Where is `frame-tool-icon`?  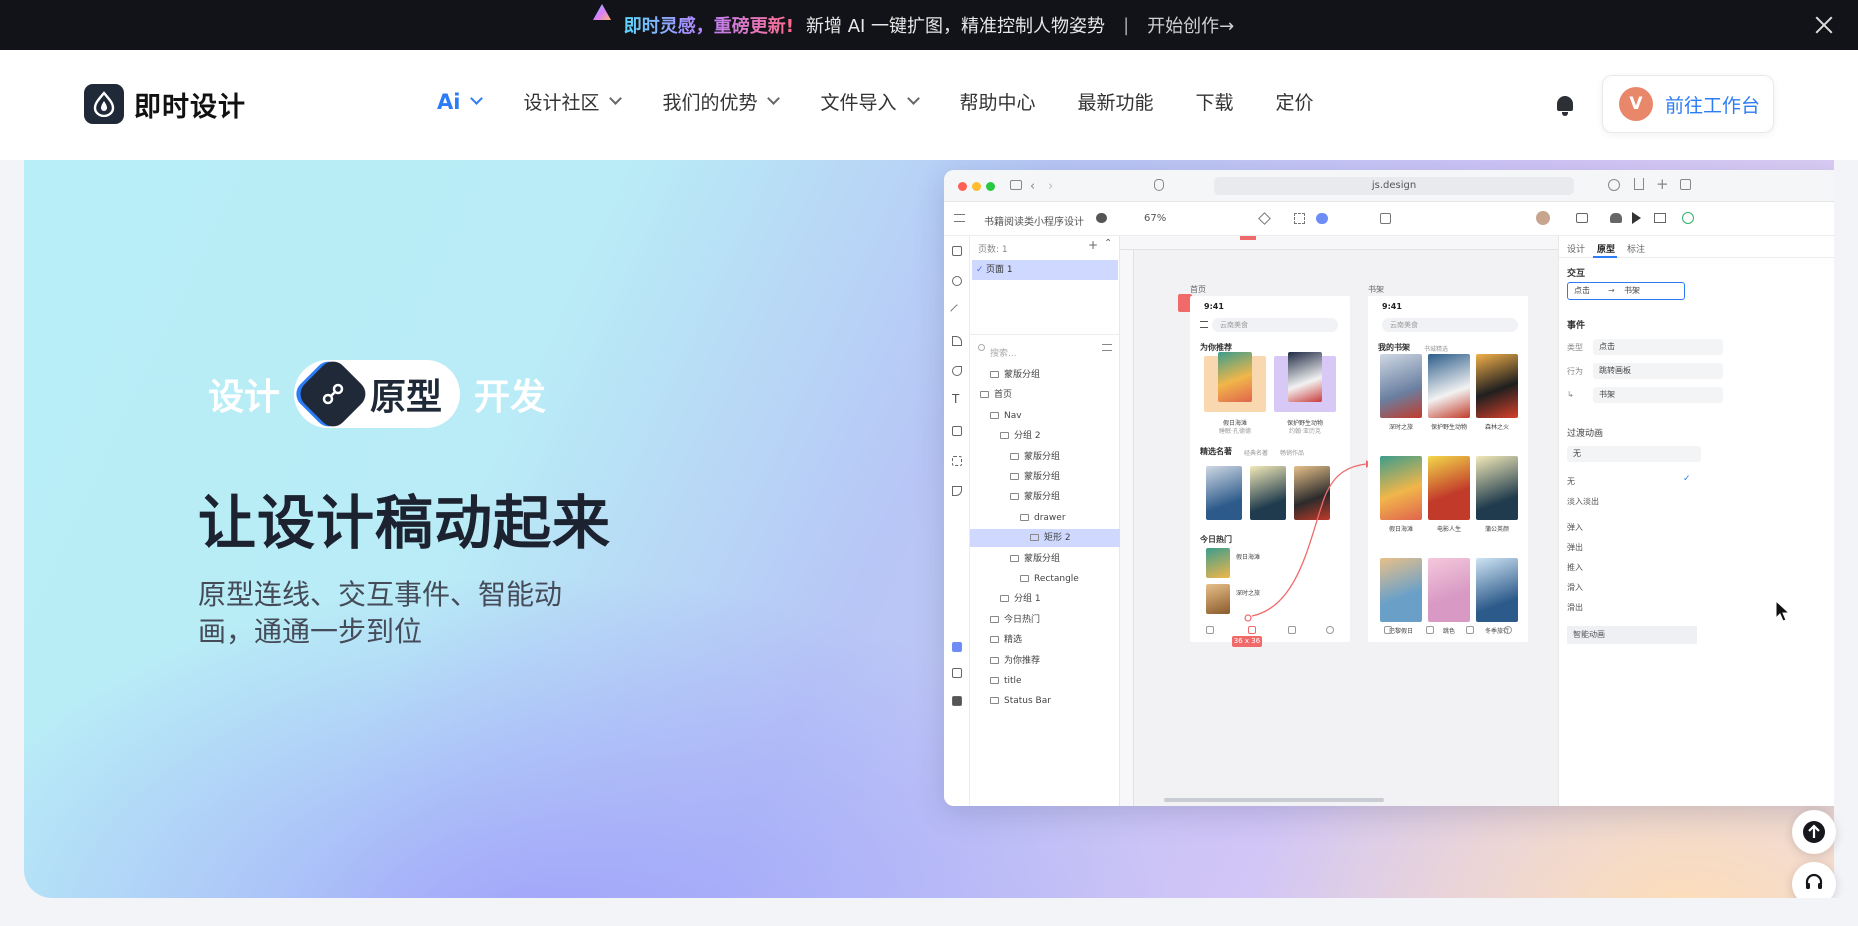
frame-tool-icon is located at coordinates (957, 461).